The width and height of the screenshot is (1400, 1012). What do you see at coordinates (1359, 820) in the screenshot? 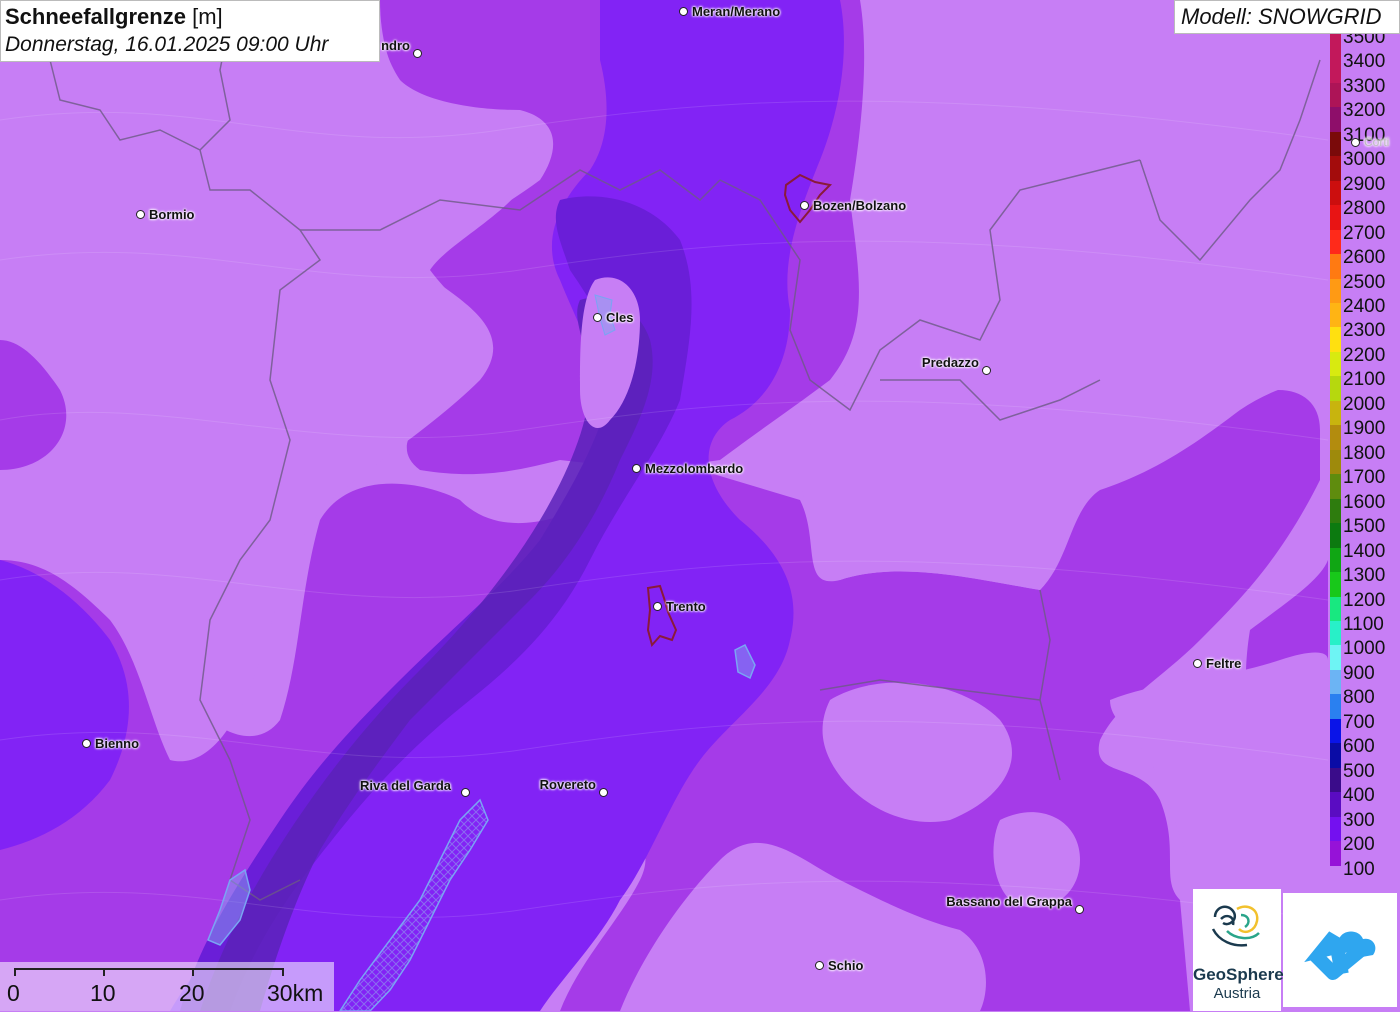
I see `legend-label: 300` at bounding box center [1359, 820].